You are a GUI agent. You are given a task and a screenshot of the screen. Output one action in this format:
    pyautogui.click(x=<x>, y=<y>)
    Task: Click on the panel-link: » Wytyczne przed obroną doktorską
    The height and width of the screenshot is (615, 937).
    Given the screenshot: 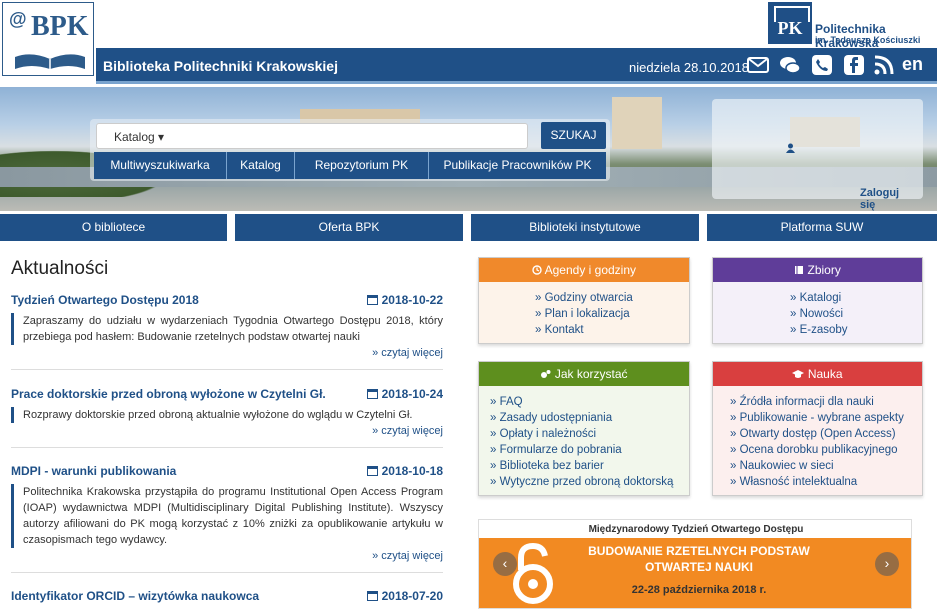 What is the action you would take?
    pyautogui.click(x=589, y=482)
    